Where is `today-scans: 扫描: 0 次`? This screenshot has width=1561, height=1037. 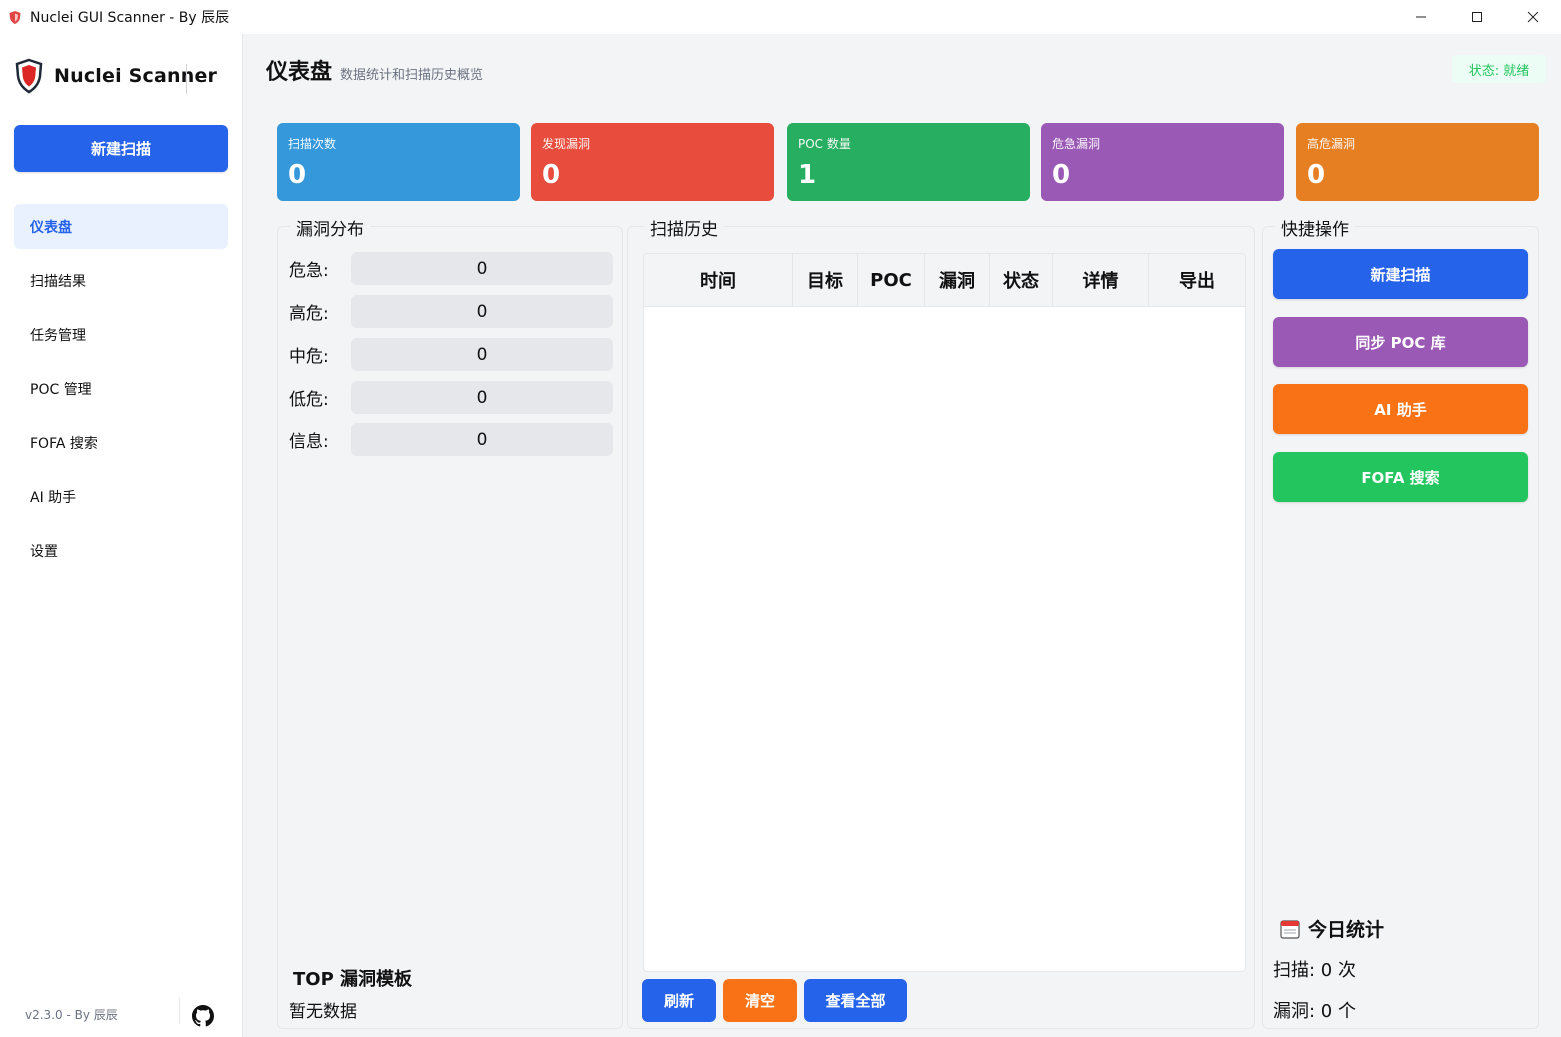 today-scans: 扫描: 0 次 is located at coordinates (1314, 970).